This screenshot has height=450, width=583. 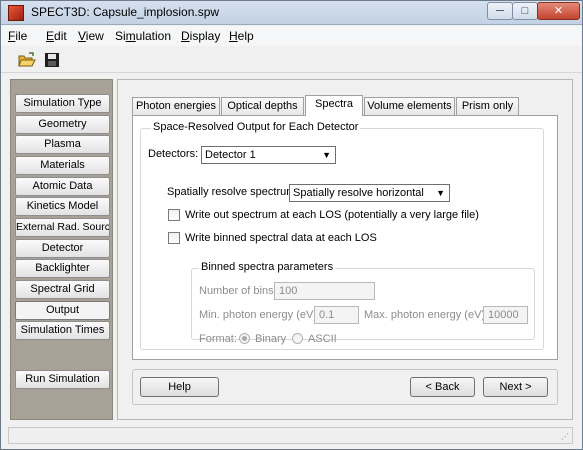 What do you see at coordinates (52, 60) in the screenshot?
I see `save-disk-icon` at bounding box center [52, 60].